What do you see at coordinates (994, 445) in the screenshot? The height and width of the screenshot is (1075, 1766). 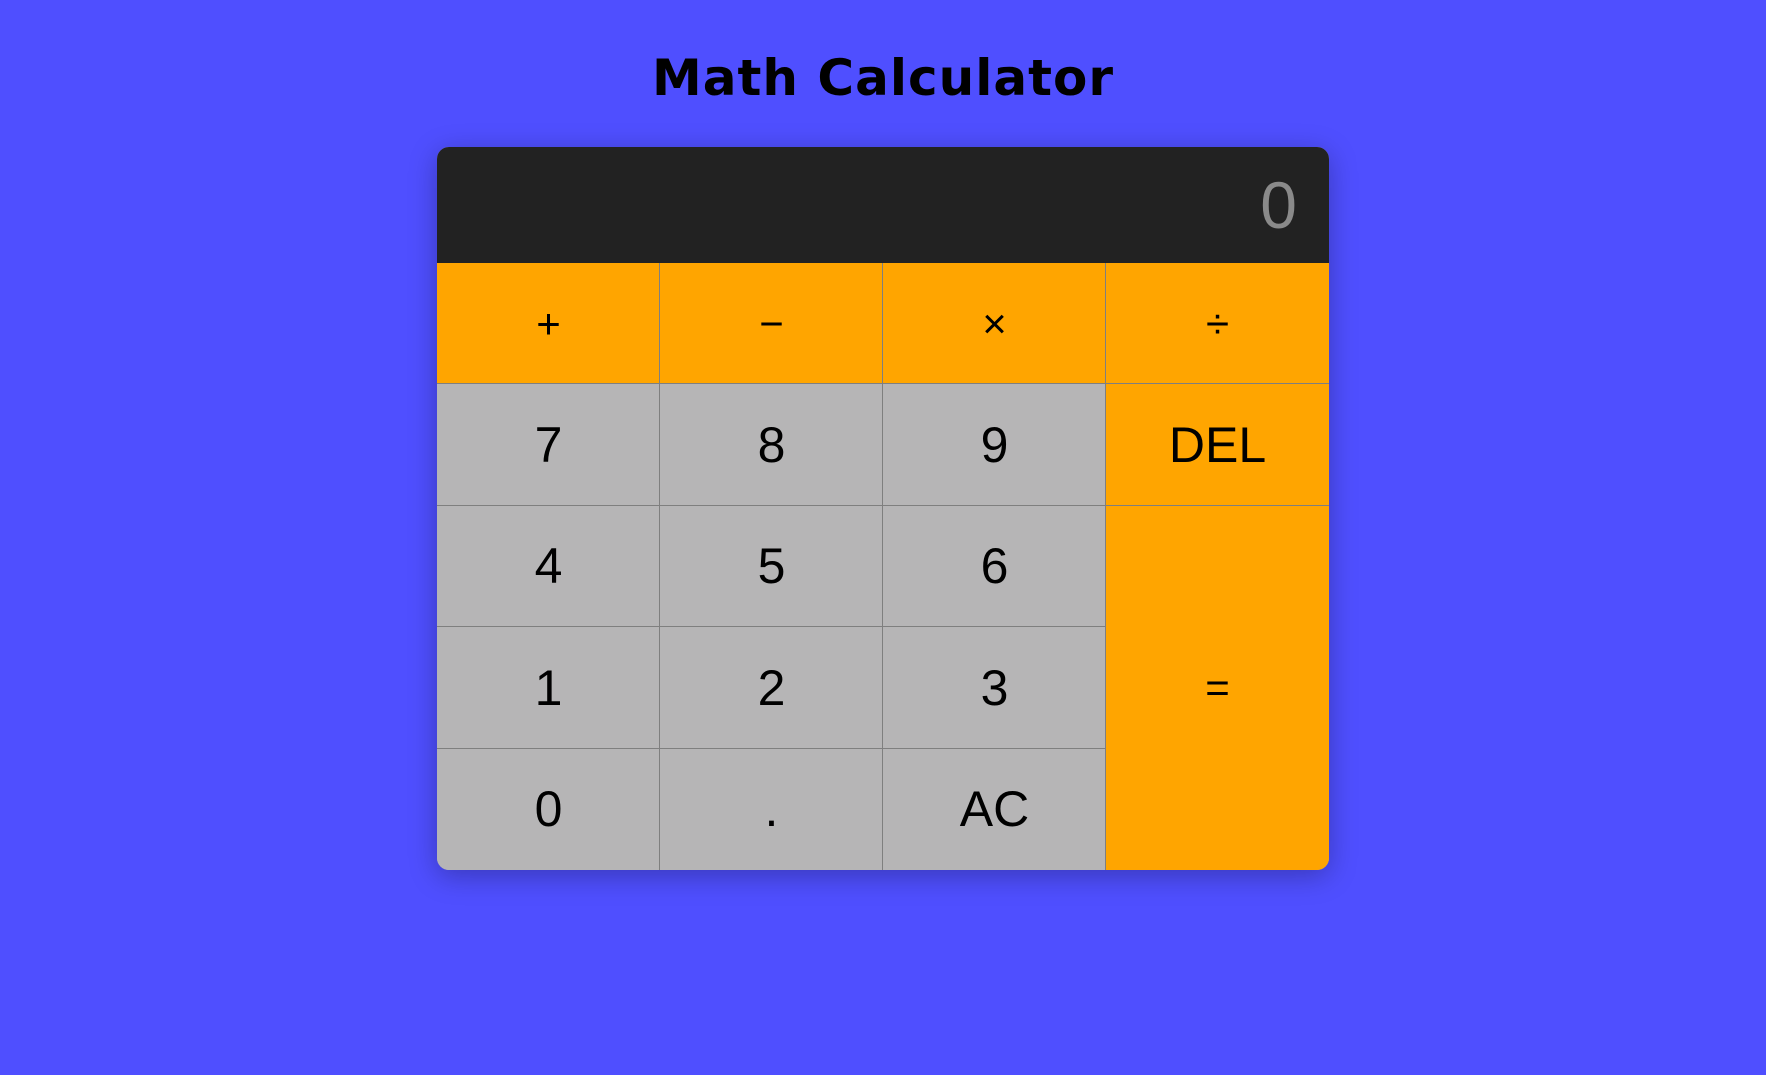 I see `digit-9-button: 9` at bounding box center [994, 445].